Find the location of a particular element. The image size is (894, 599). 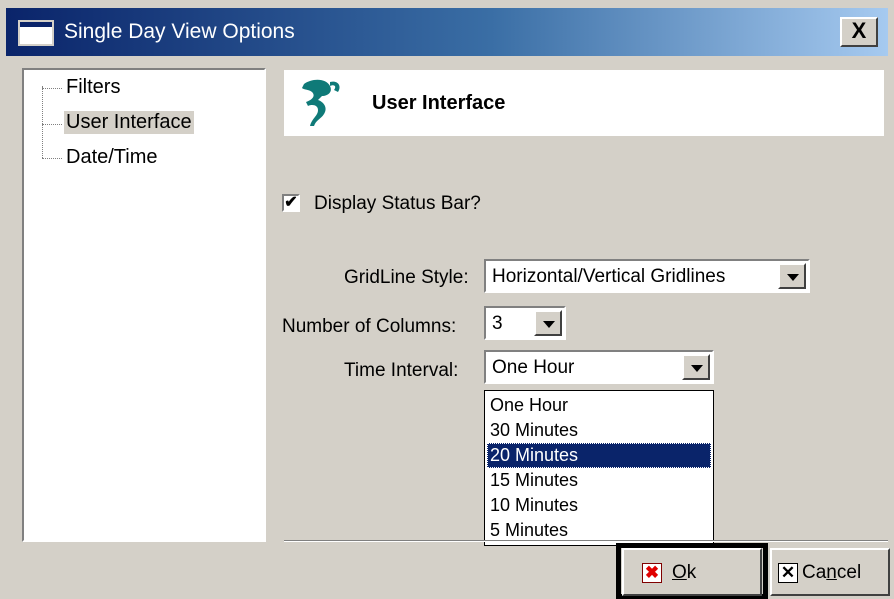

option-15-minutes: 15 Minutes is located at coordinates (599, 480).